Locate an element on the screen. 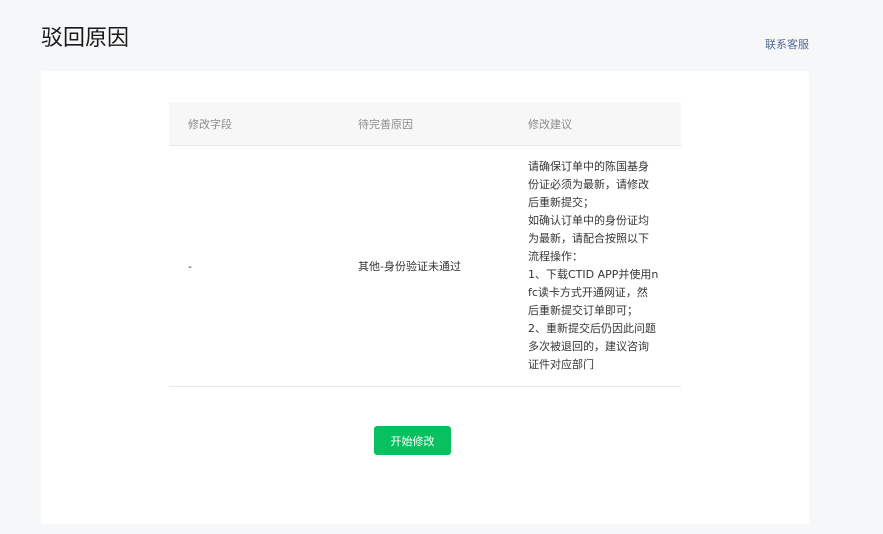 This screenshot has width=883, height=534. start-edit-button: 开始修改 is located at coordinates (412, 440).